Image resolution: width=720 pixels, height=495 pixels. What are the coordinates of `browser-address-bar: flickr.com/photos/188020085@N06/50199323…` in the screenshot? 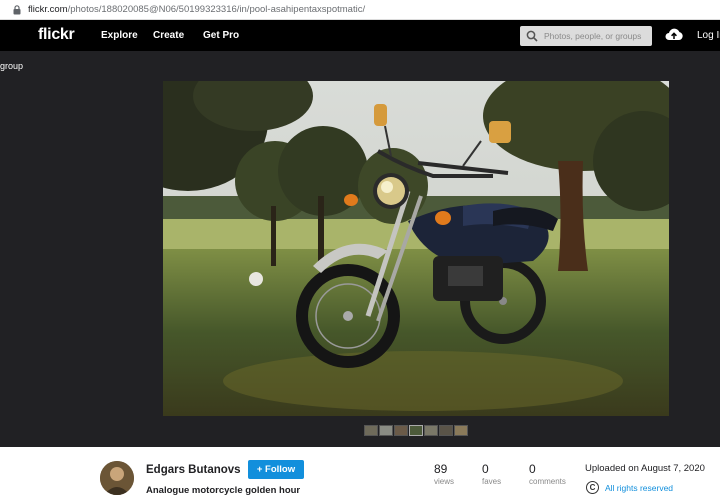 It's located at (360, 10).